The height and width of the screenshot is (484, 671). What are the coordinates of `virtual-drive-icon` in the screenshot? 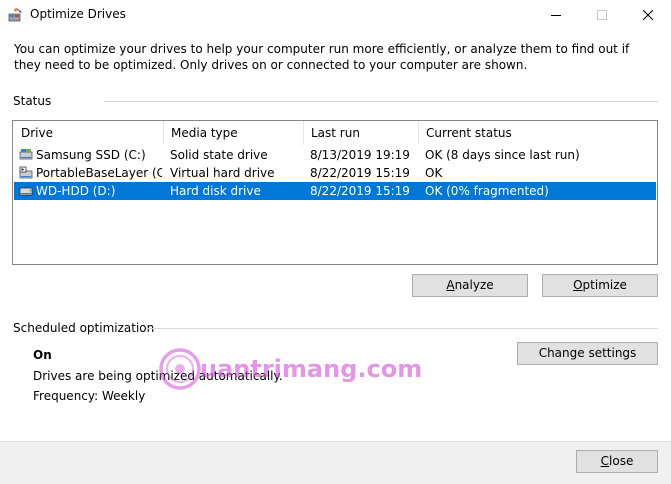 It's located at (26, 173).